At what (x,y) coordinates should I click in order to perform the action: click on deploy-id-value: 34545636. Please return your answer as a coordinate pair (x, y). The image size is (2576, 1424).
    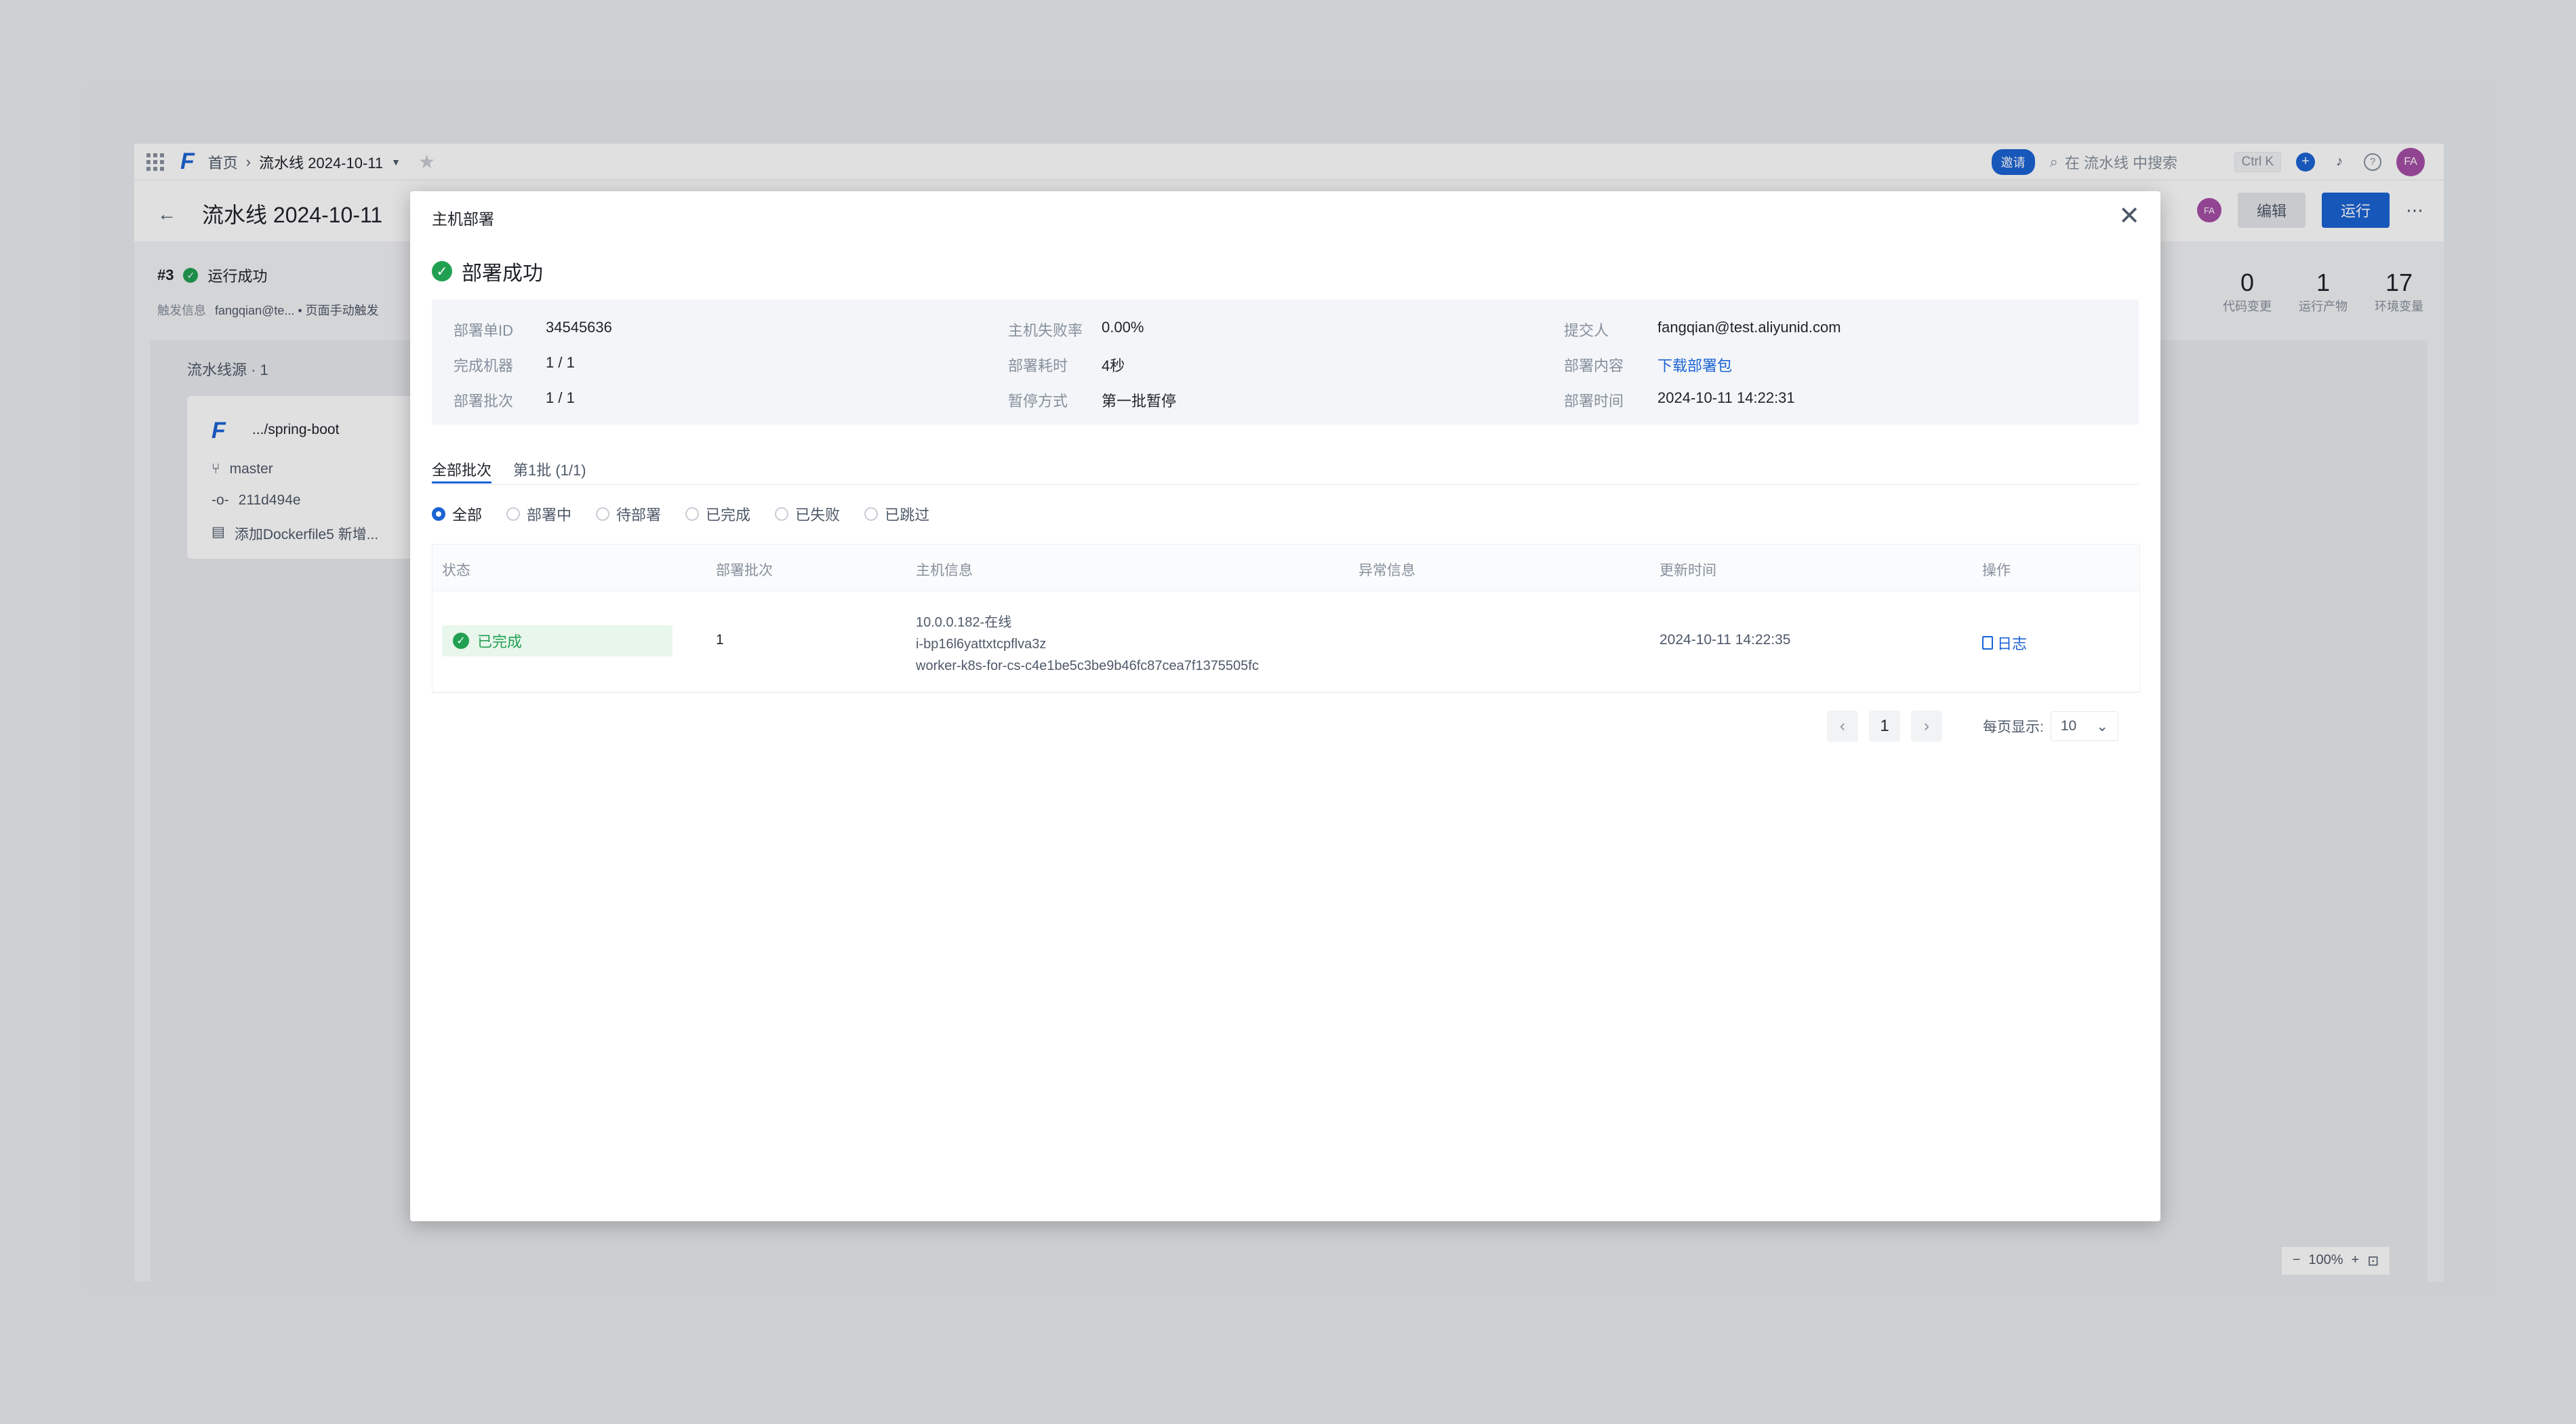
    Looking at the image, I should click on (579, 327).